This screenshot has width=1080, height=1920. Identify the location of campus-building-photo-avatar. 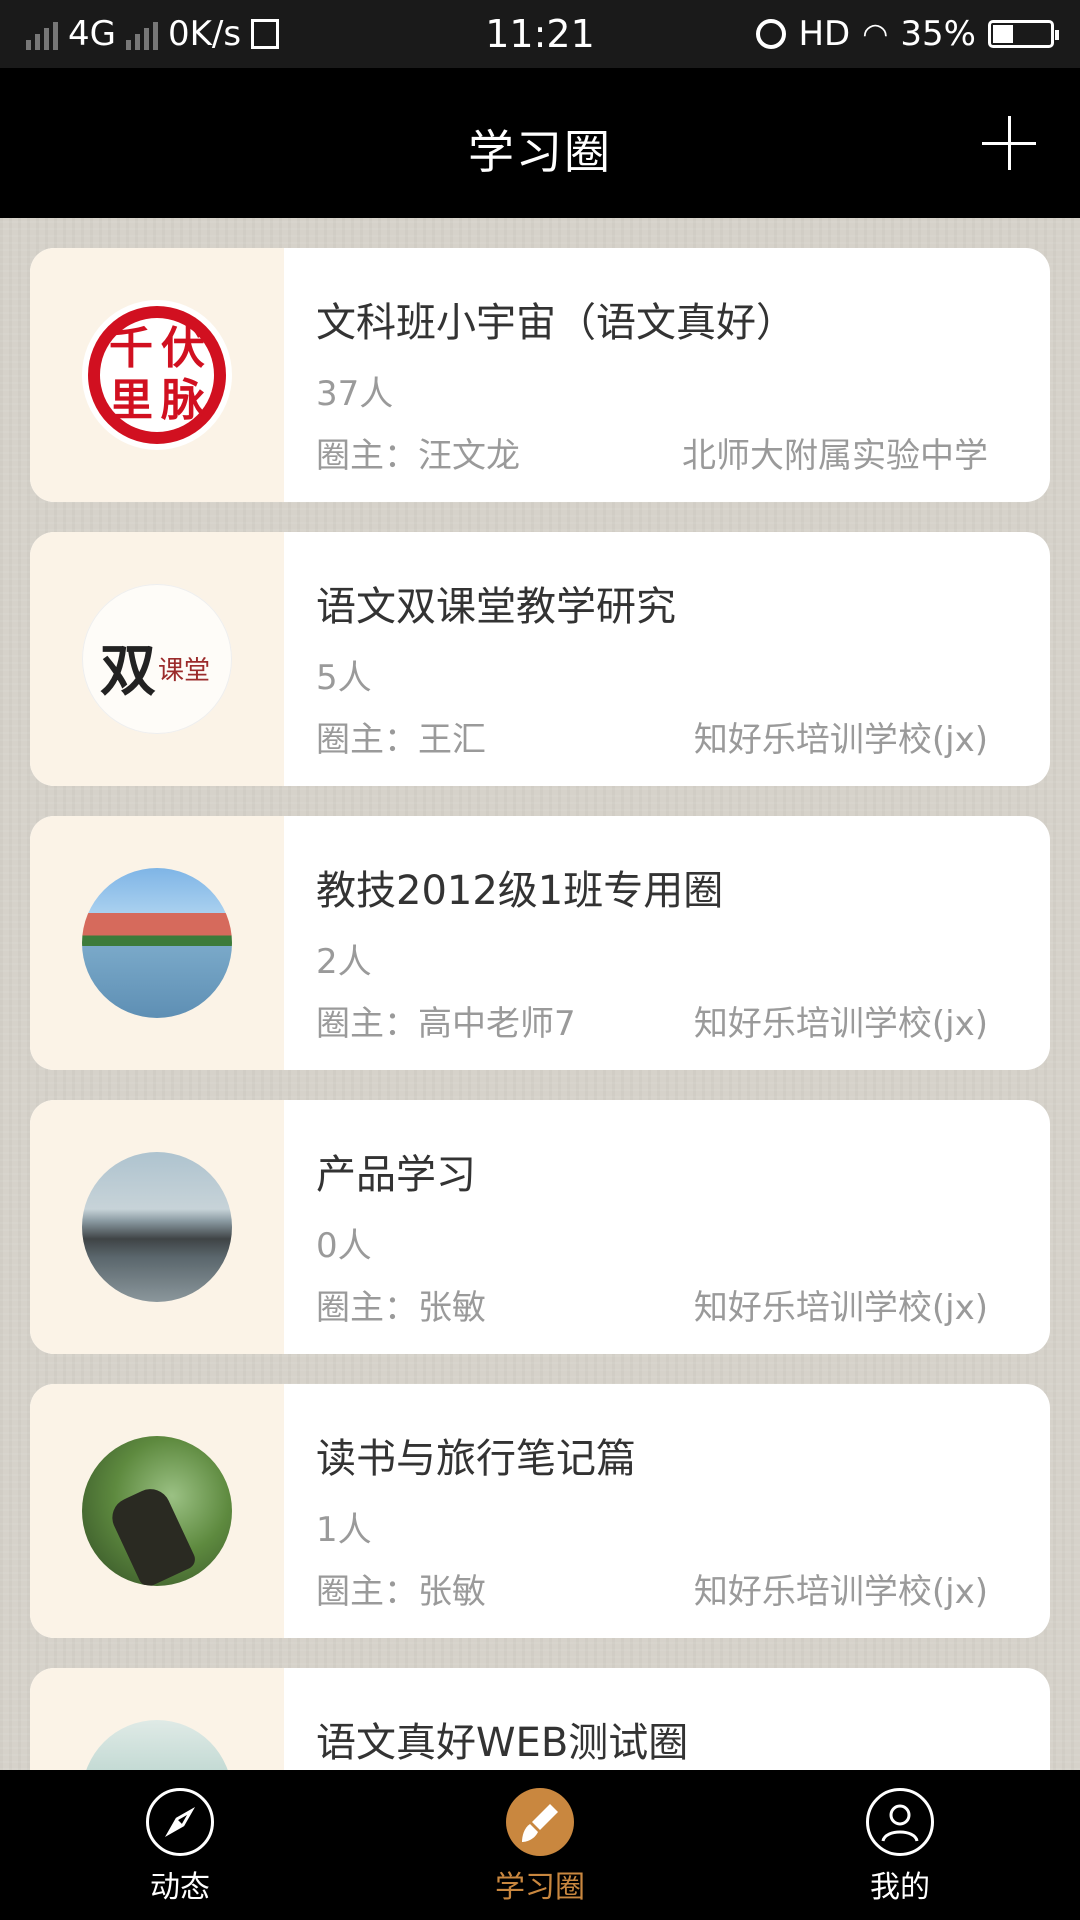
(157, 943).